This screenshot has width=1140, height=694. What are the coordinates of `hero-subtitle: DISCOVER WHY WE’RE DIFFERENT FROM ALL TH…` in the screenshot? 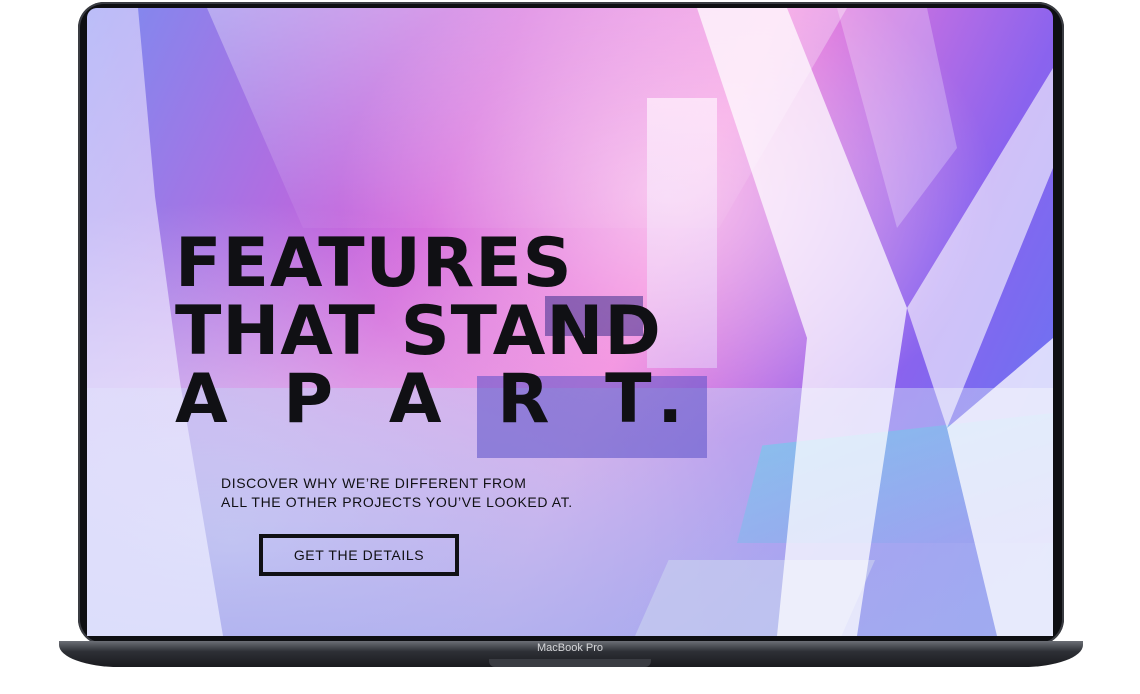 It's located at (397, 493).